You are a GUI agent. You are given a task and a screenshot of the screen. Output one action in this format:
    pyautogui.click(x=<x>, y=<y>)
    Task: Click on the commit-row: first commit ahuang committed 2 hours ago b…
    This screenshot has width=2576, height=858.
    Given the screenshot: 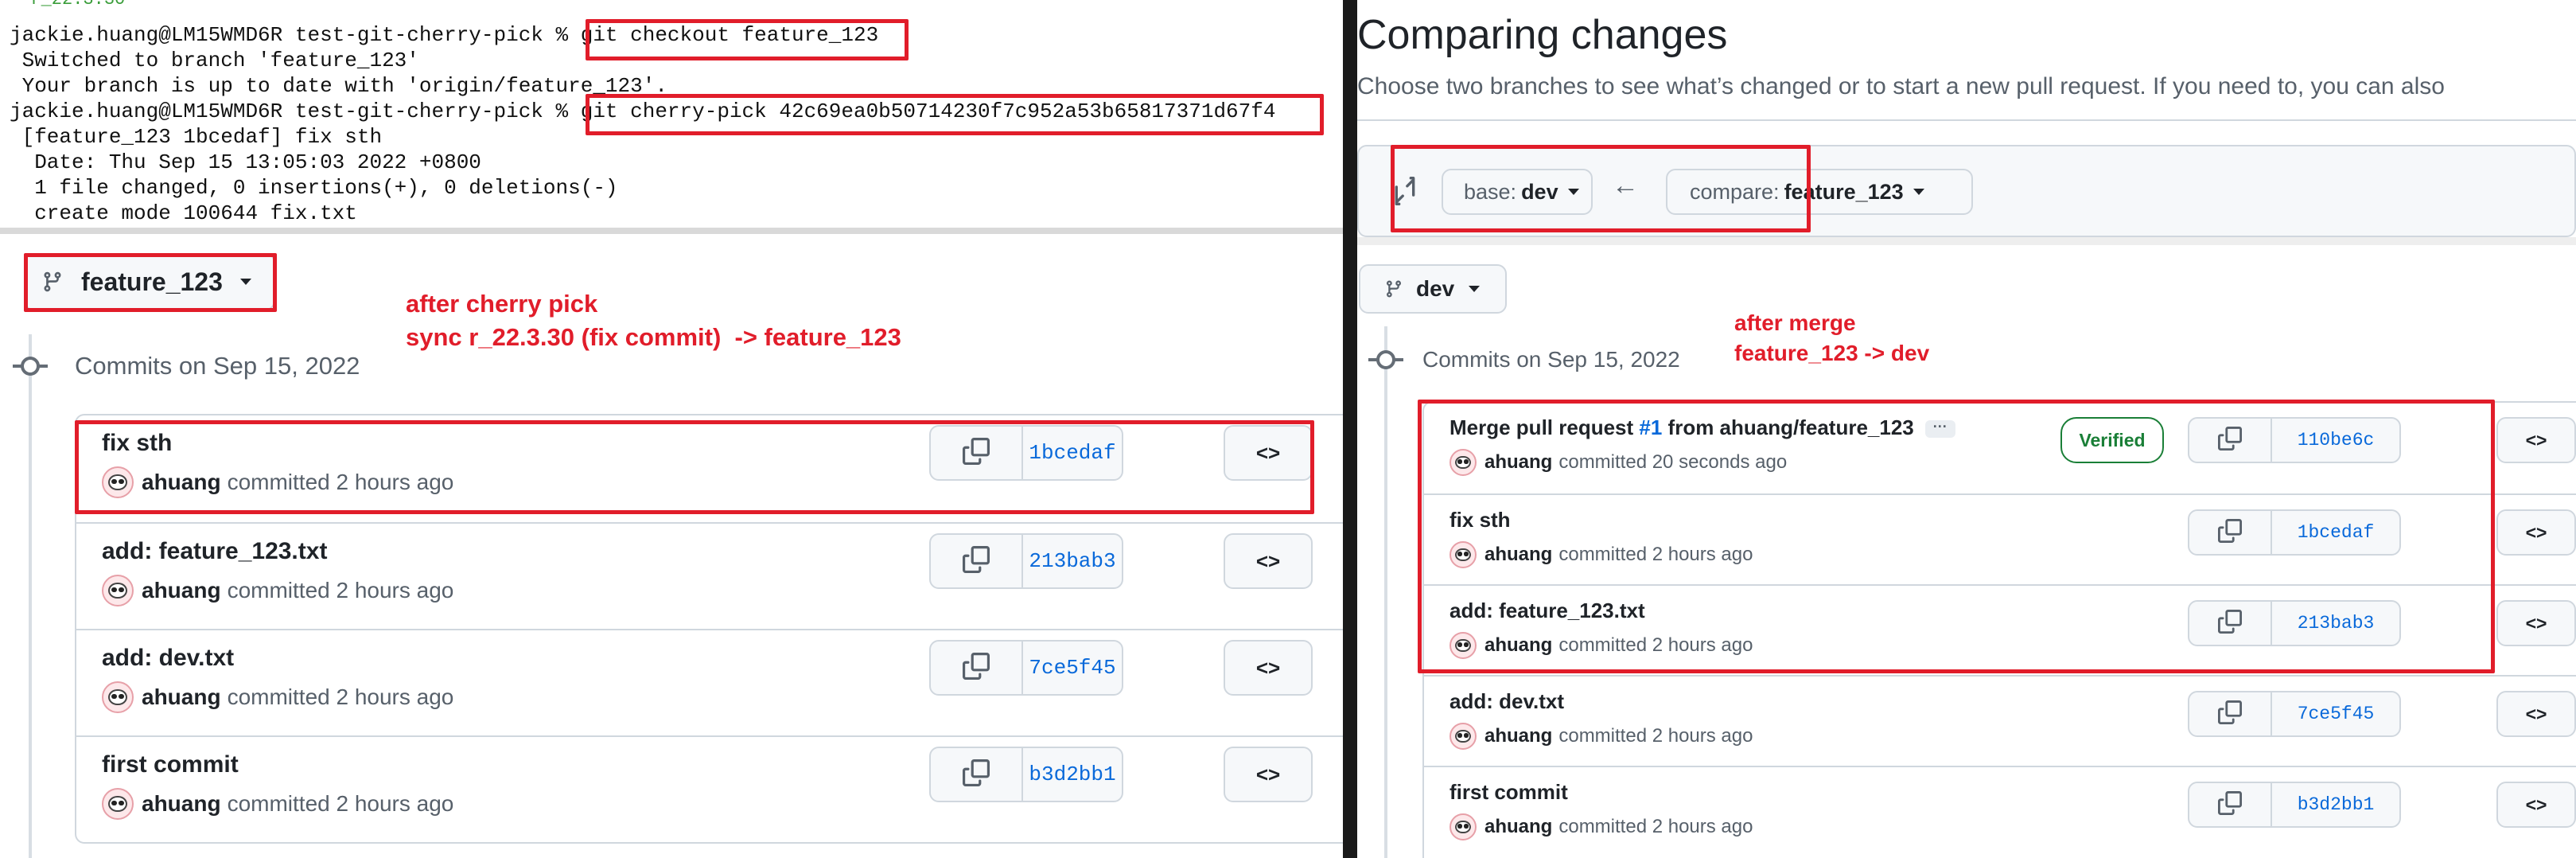 What is the action you would take?
    pyautogui.click(x=2000, y=811)
    